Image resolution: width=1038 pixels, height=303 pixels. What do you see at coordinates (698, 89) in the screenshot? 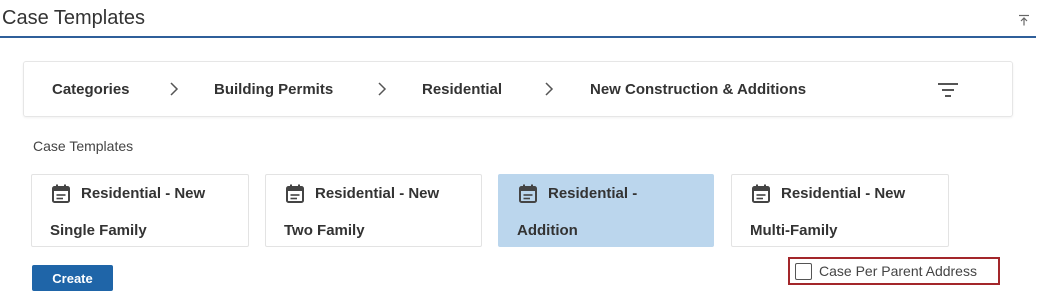
I see `breadcrumb-item-new-construction: New Construction & Additions` at bounding box center [698, 89].